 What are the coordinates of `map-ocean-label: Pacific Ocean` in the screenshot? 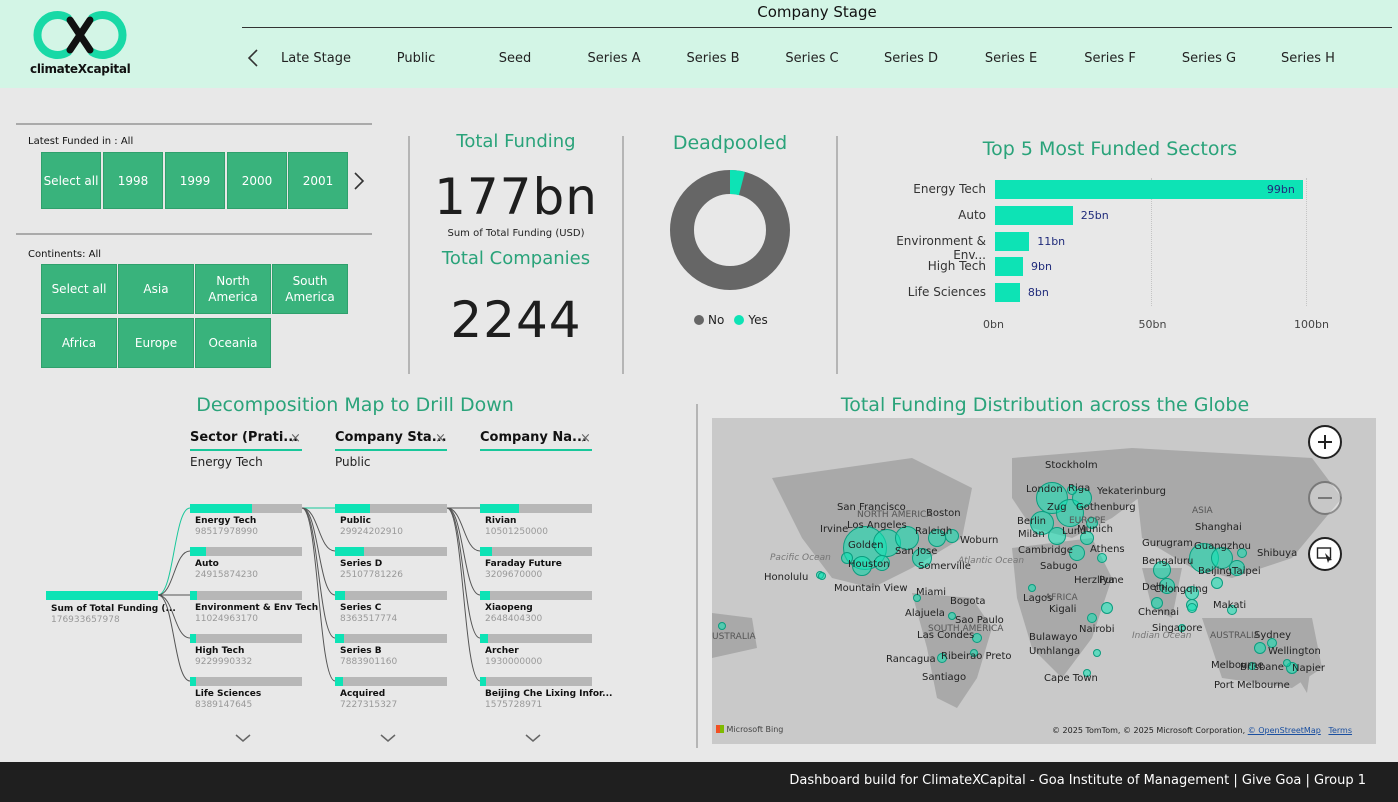 It's located at (800, 558).